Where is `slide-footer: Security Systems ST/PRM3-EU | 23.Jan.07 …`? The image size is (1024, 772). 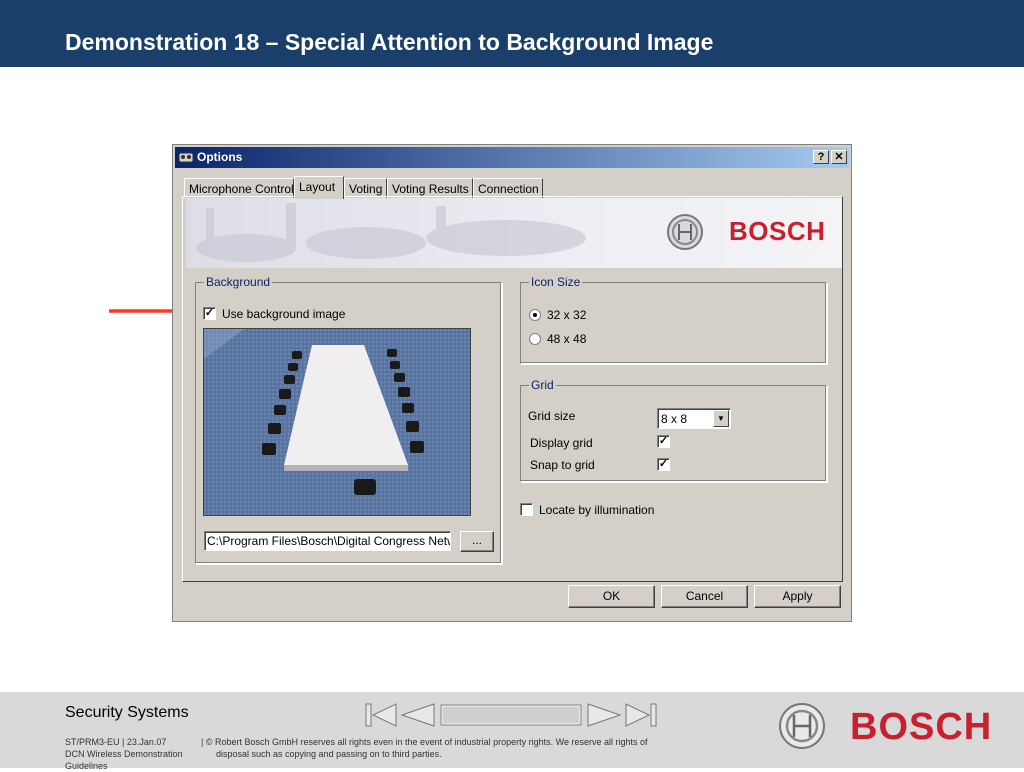
slide-footer: Security Systems ST/PRM3-EU | 23.Jan.07 … is located at coordinates (512, 731).